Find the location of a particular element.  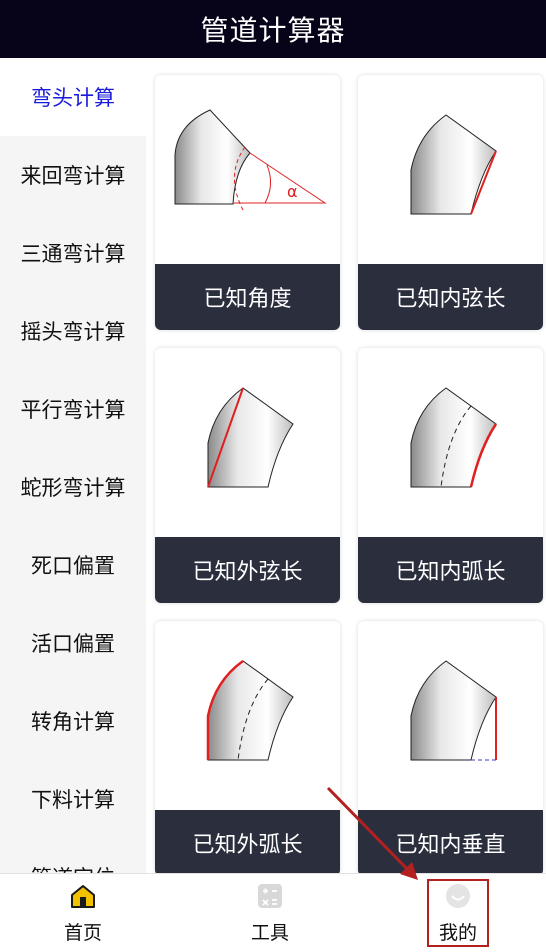

sidebar-item-rolling-bend: 摇头弯计算 is located at coordinates (73, 331).